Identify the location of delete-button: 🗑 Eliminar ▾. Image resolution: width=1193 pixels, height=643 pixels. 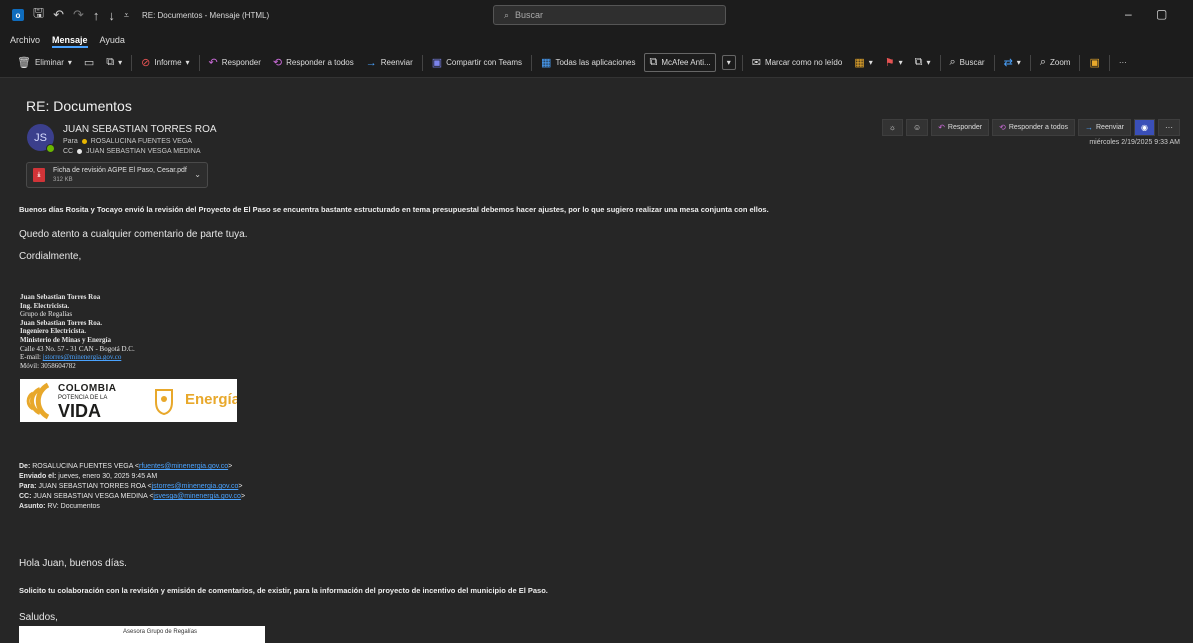
(44, 62).